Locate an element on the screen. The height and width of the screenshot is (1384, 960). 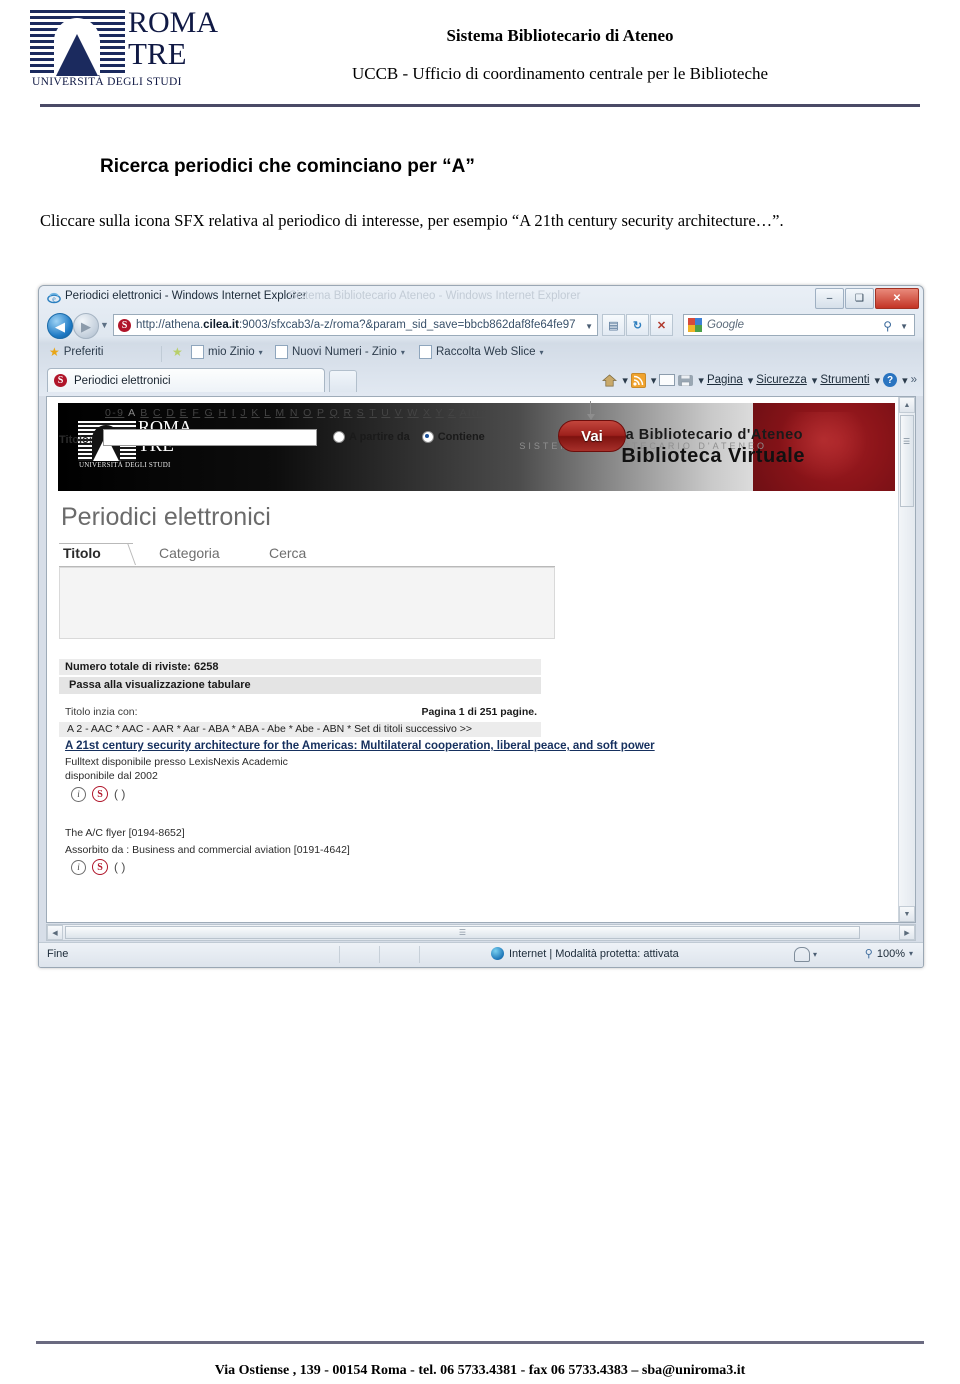
tab-categoria: Categoria is located at coordinates (189, 553).